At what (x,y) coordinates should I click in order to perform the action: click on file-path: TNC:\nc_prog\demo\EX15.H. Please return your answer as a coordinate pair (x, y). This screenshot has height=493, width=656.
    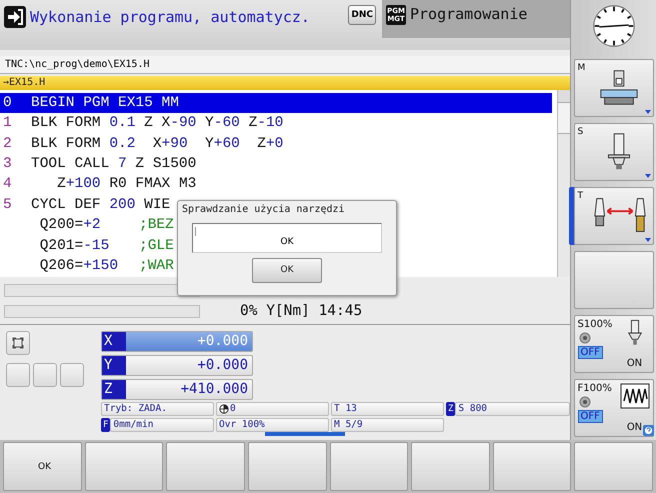
    Looking at the image, I should click on (285, 65).